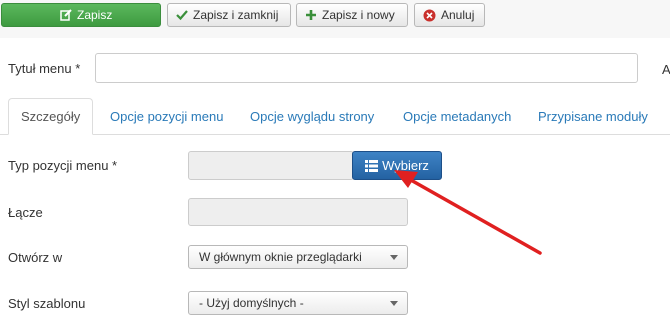  I want to click on choose-button: Wybierz, so click(397, 165).